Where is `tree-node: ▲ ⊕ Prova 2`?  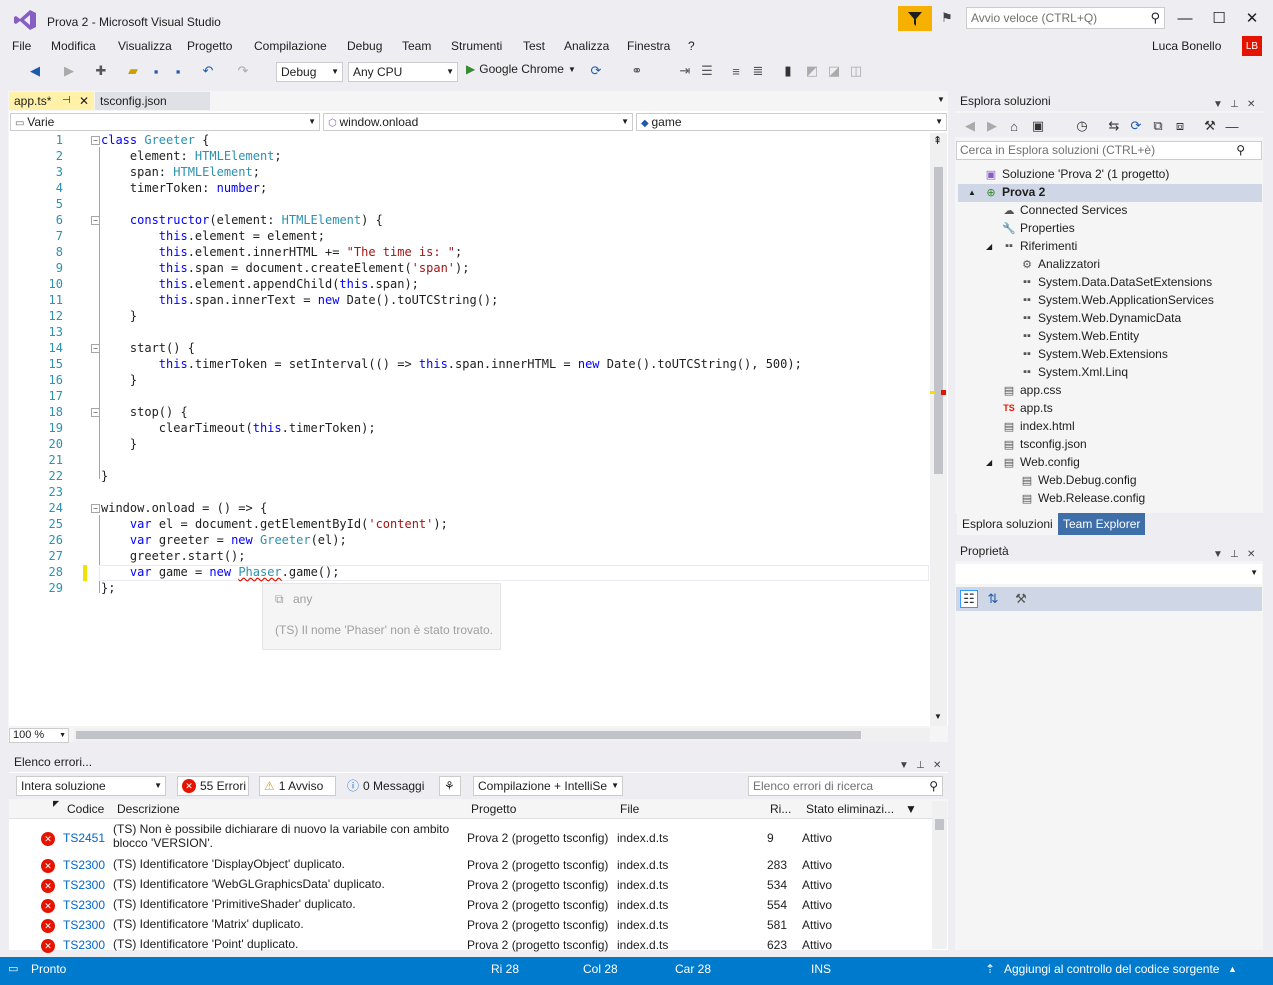
tree-node: ▲ ⊕ Prova 2 is located at coordinates (1006, 192).